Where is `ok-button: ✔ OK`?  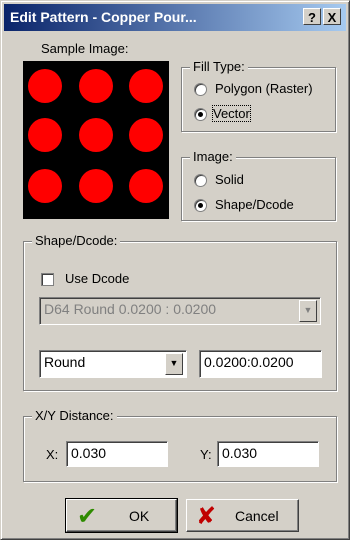 ok-button: ✔ OK is located at coordinates (121, 515).